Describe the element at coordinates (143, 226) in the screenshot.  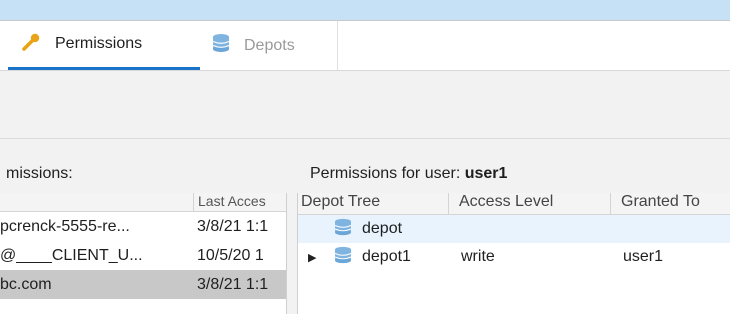
I see `table-row: pcrenck-5555-re... 3/8/21 1:1` at that location.